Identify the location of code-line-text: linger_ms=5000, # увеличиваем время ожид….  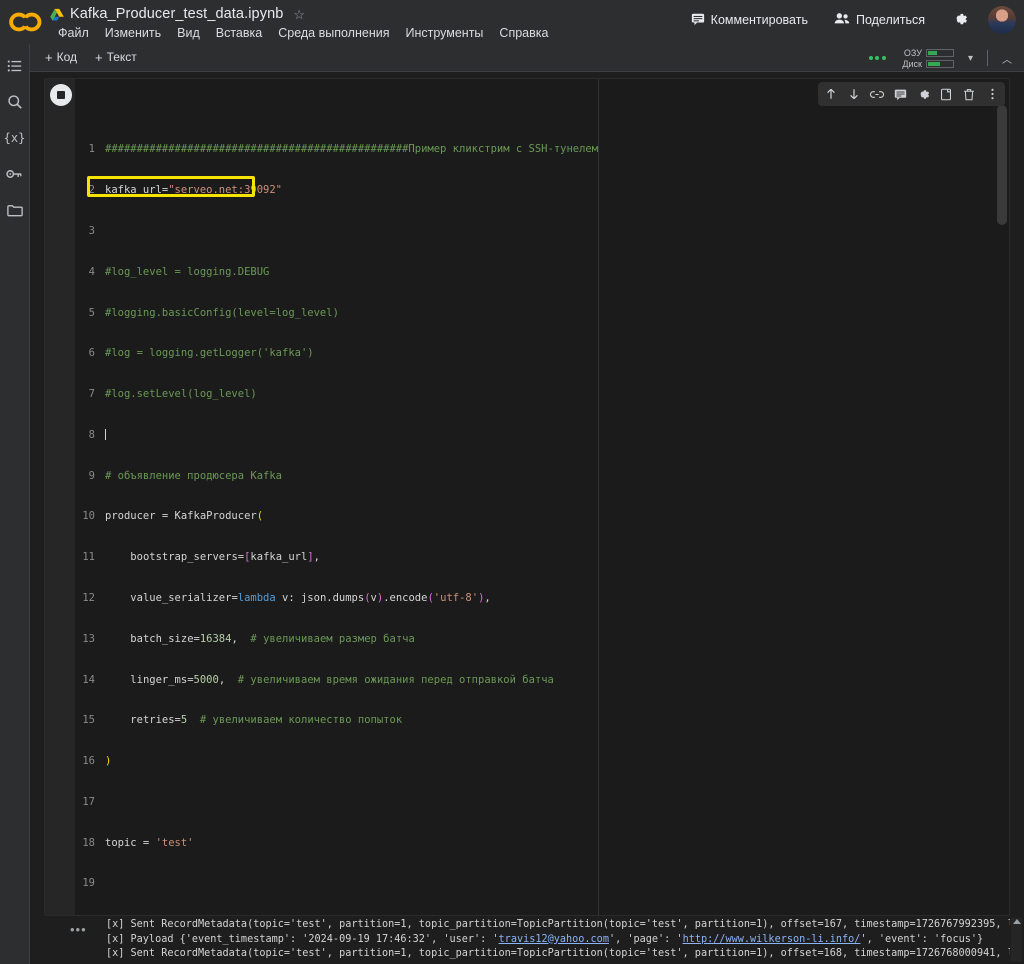
(329, 679).